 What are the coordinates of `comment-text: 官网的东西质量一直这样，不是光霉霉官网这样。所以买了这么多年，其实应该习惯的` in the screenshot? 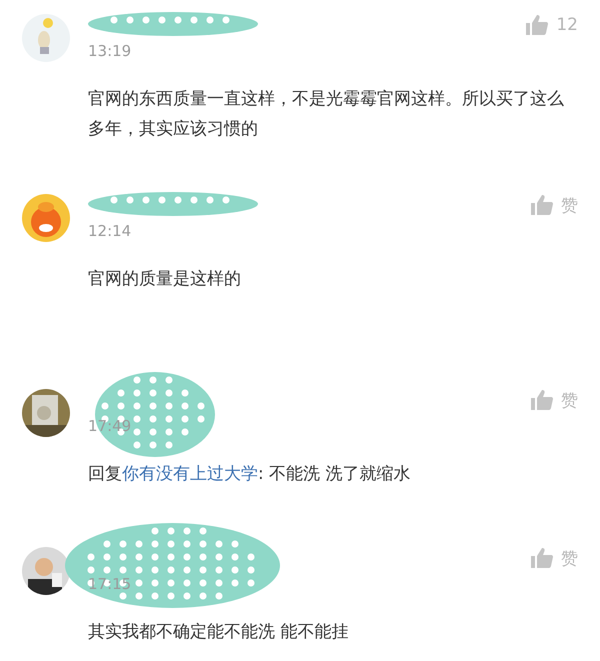 It's located at (326, 114).